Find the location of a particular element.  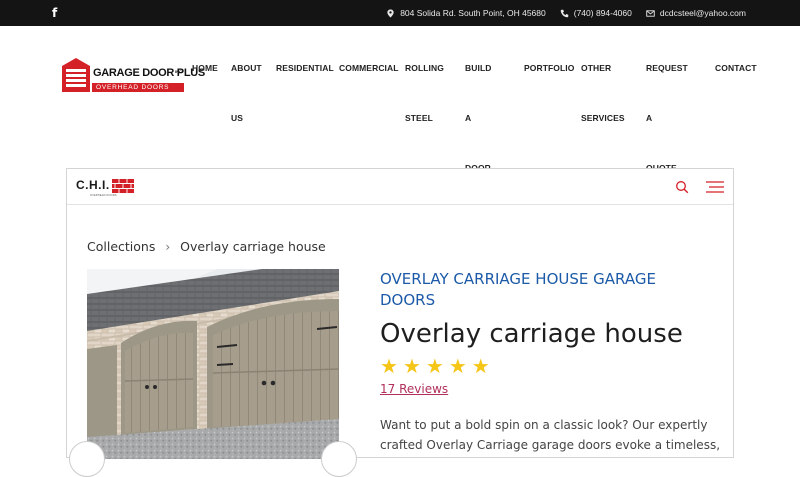

garage-photo-graphic is located at coordinates (213, 364).